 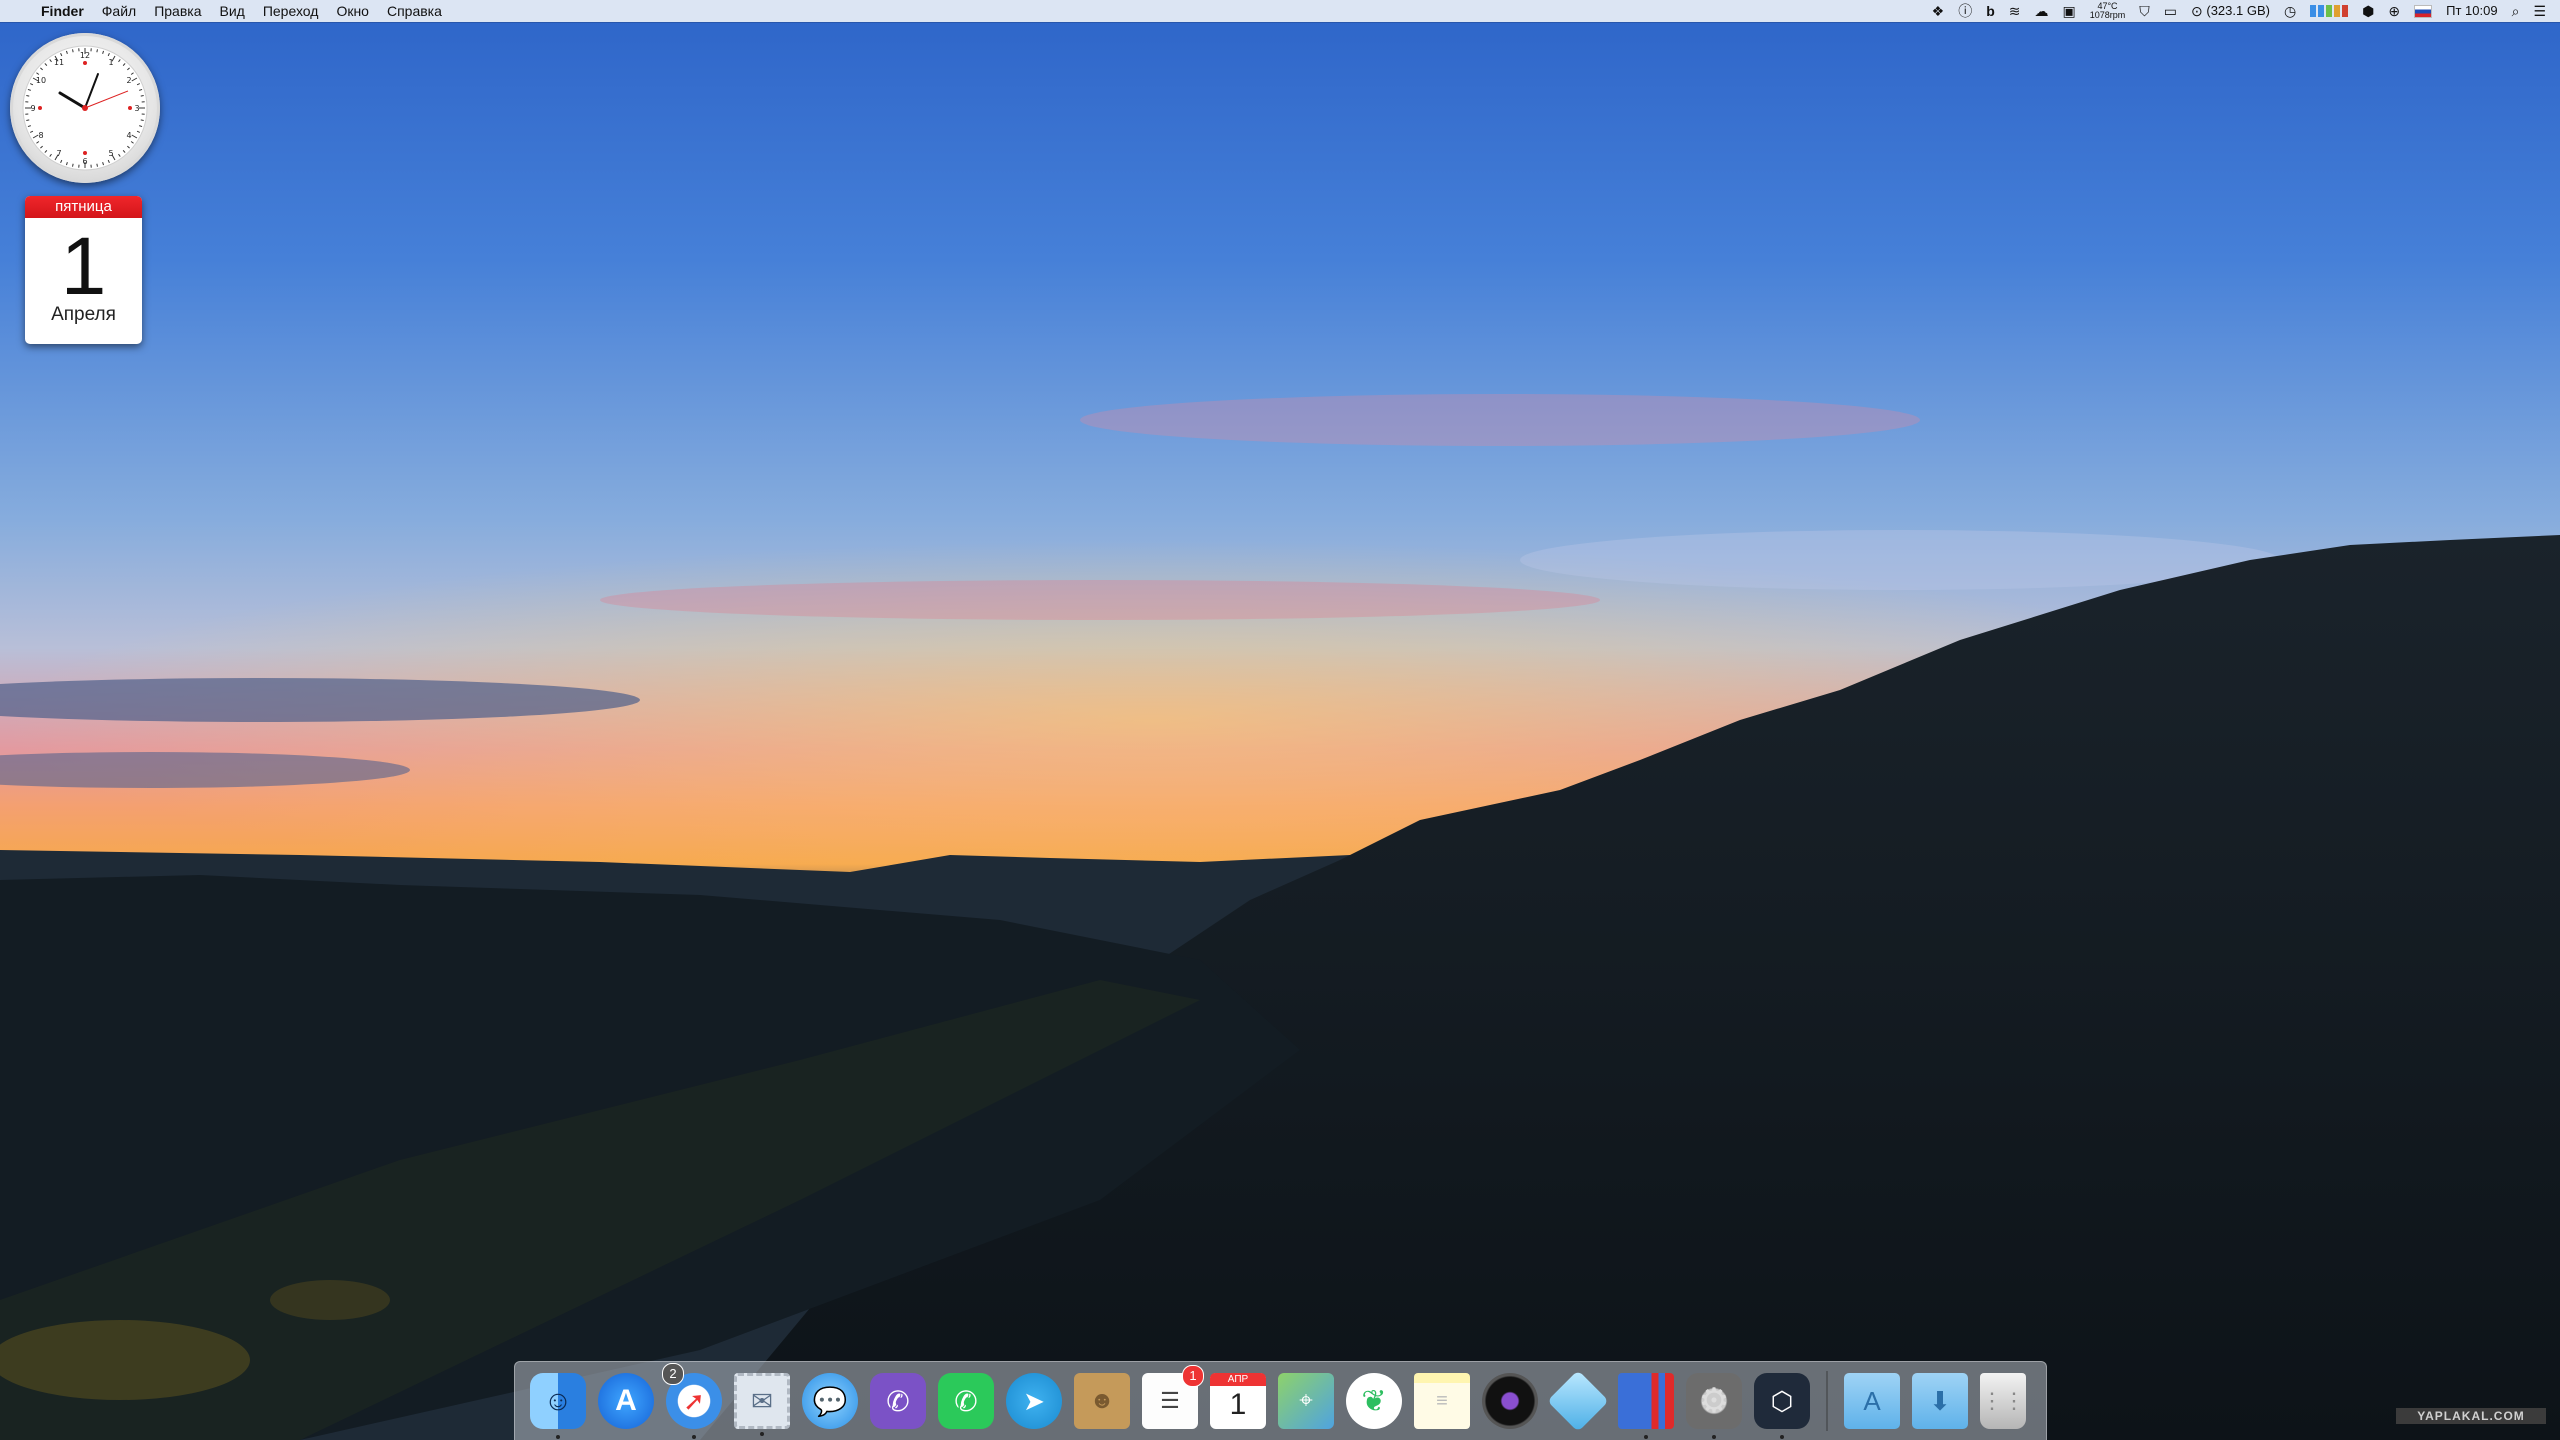 I want to click on downloads-folder-icon: ⬇, so click(x=1940, y=1401).